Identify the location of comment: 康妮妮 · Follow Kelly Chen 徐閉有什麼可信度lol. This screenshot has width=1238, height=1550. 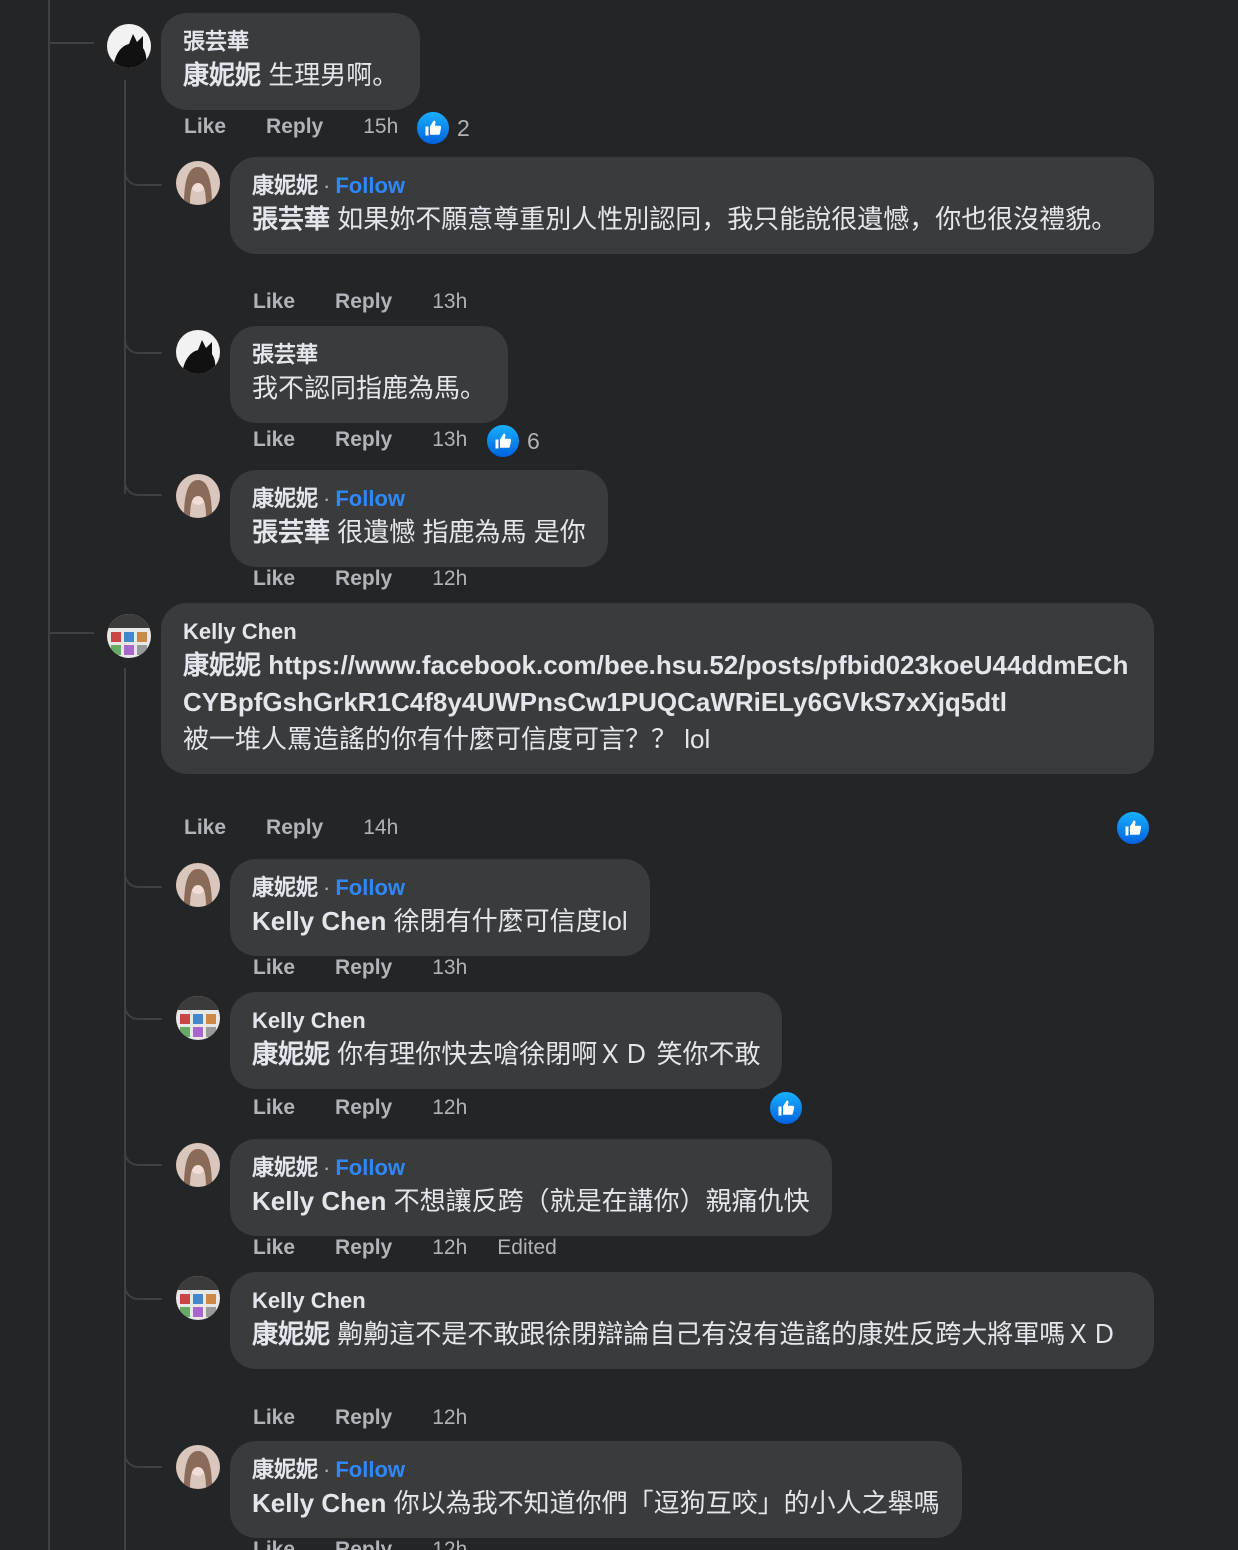
(440, 907).